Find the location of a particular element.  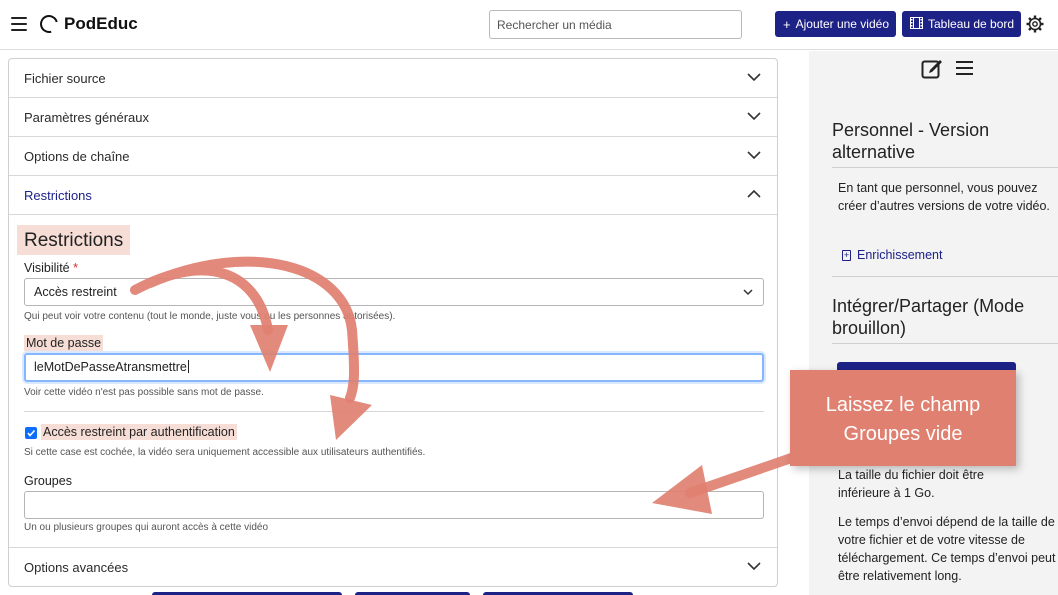

logo-icon is located at coordinates (49, 24).